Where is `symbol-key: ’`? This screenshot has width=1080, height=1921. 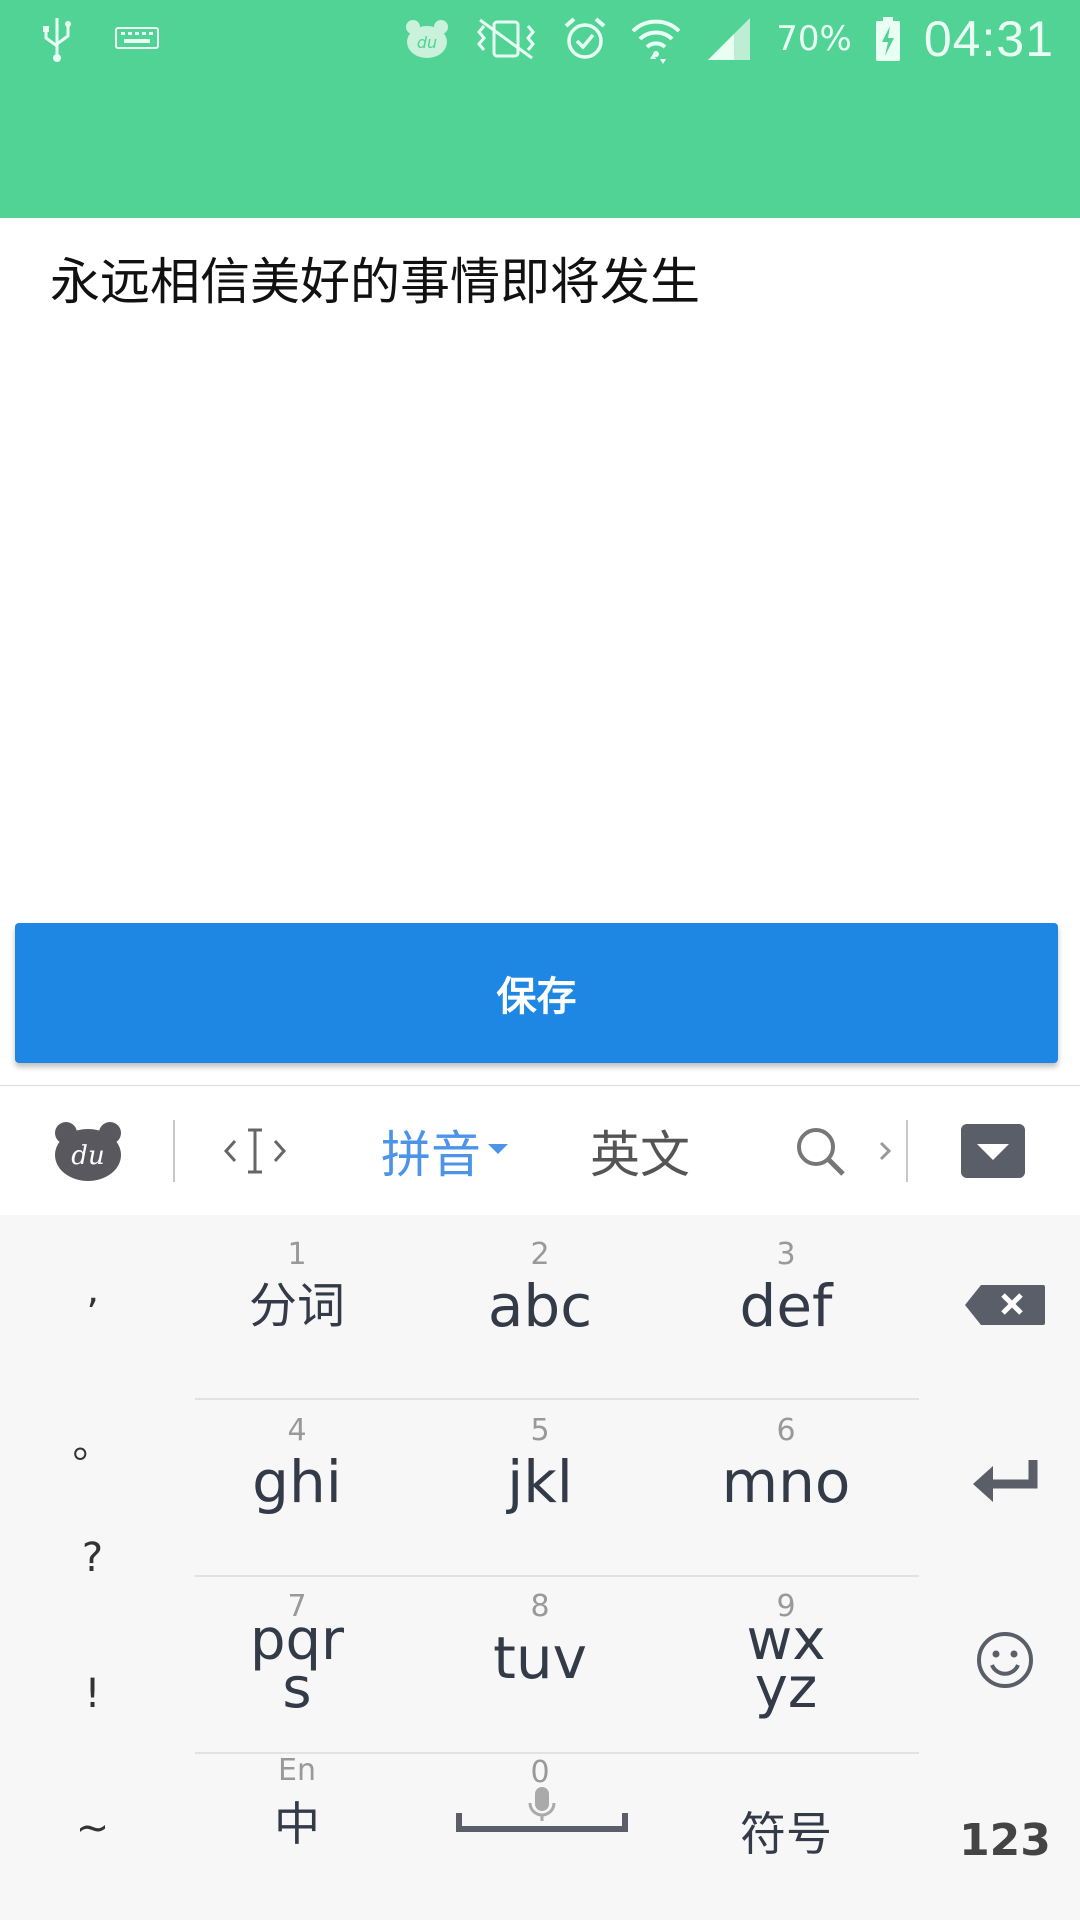
symbol-key: ’ is located at coordinates (92, 1314).